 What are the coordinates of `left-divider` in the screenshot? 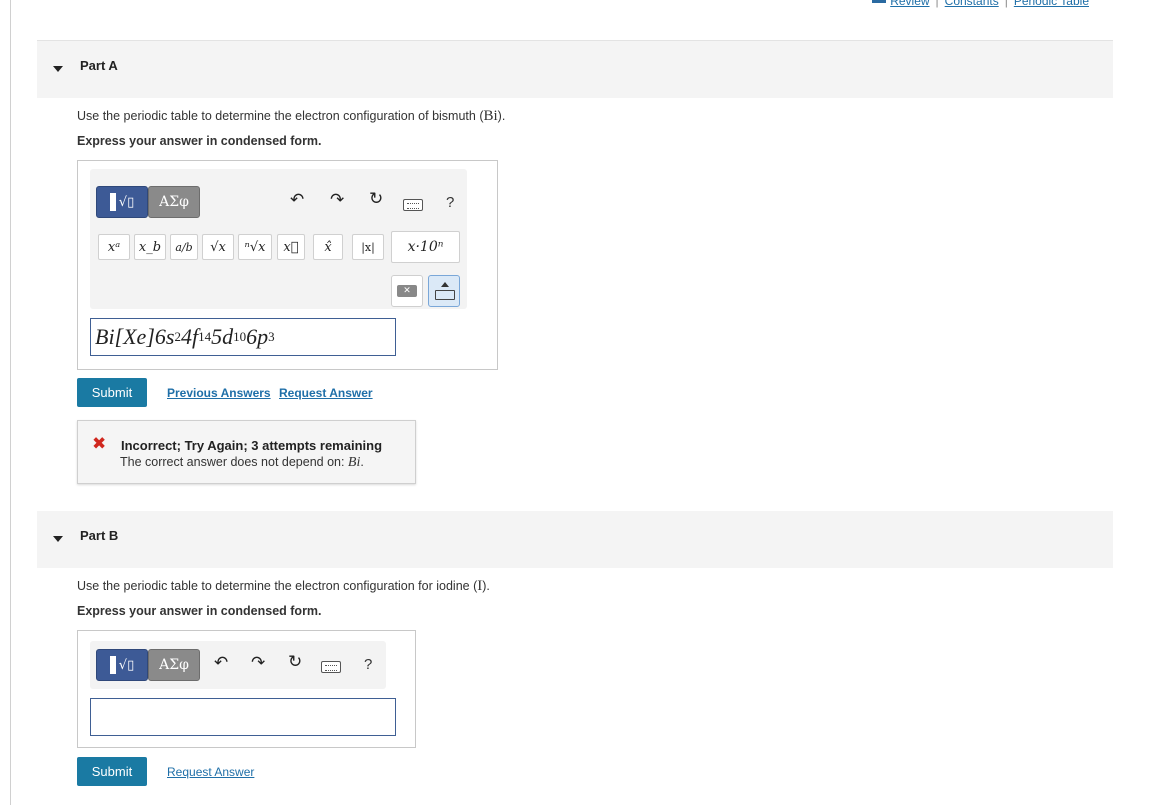 It's located at (10, 402).